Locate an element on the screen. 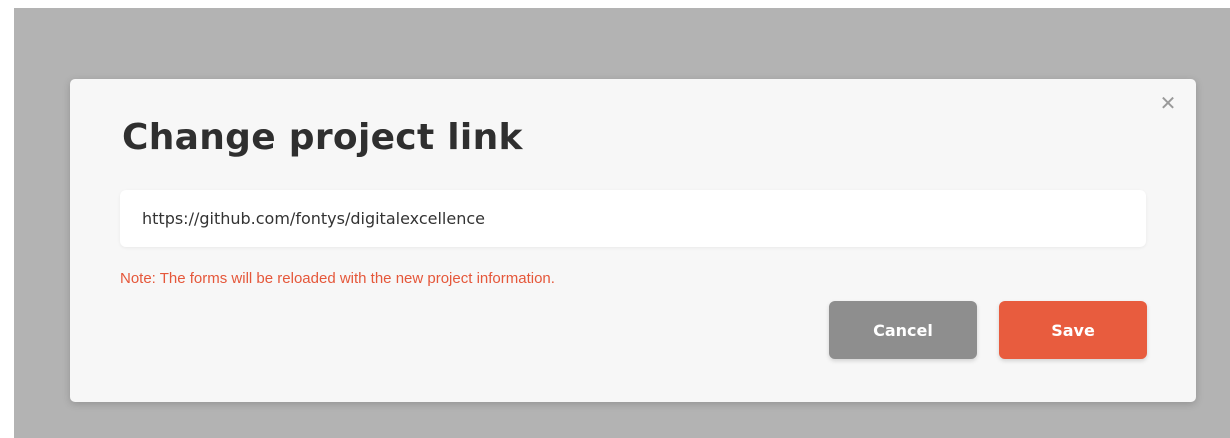 This screenshot has height=438, width=1230. project-link-input is located at coordinates (633, 218).